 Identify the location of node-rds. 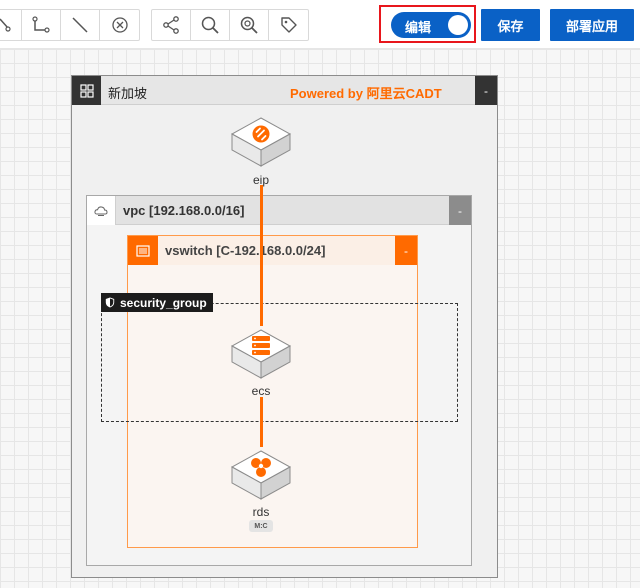
(261, 475).